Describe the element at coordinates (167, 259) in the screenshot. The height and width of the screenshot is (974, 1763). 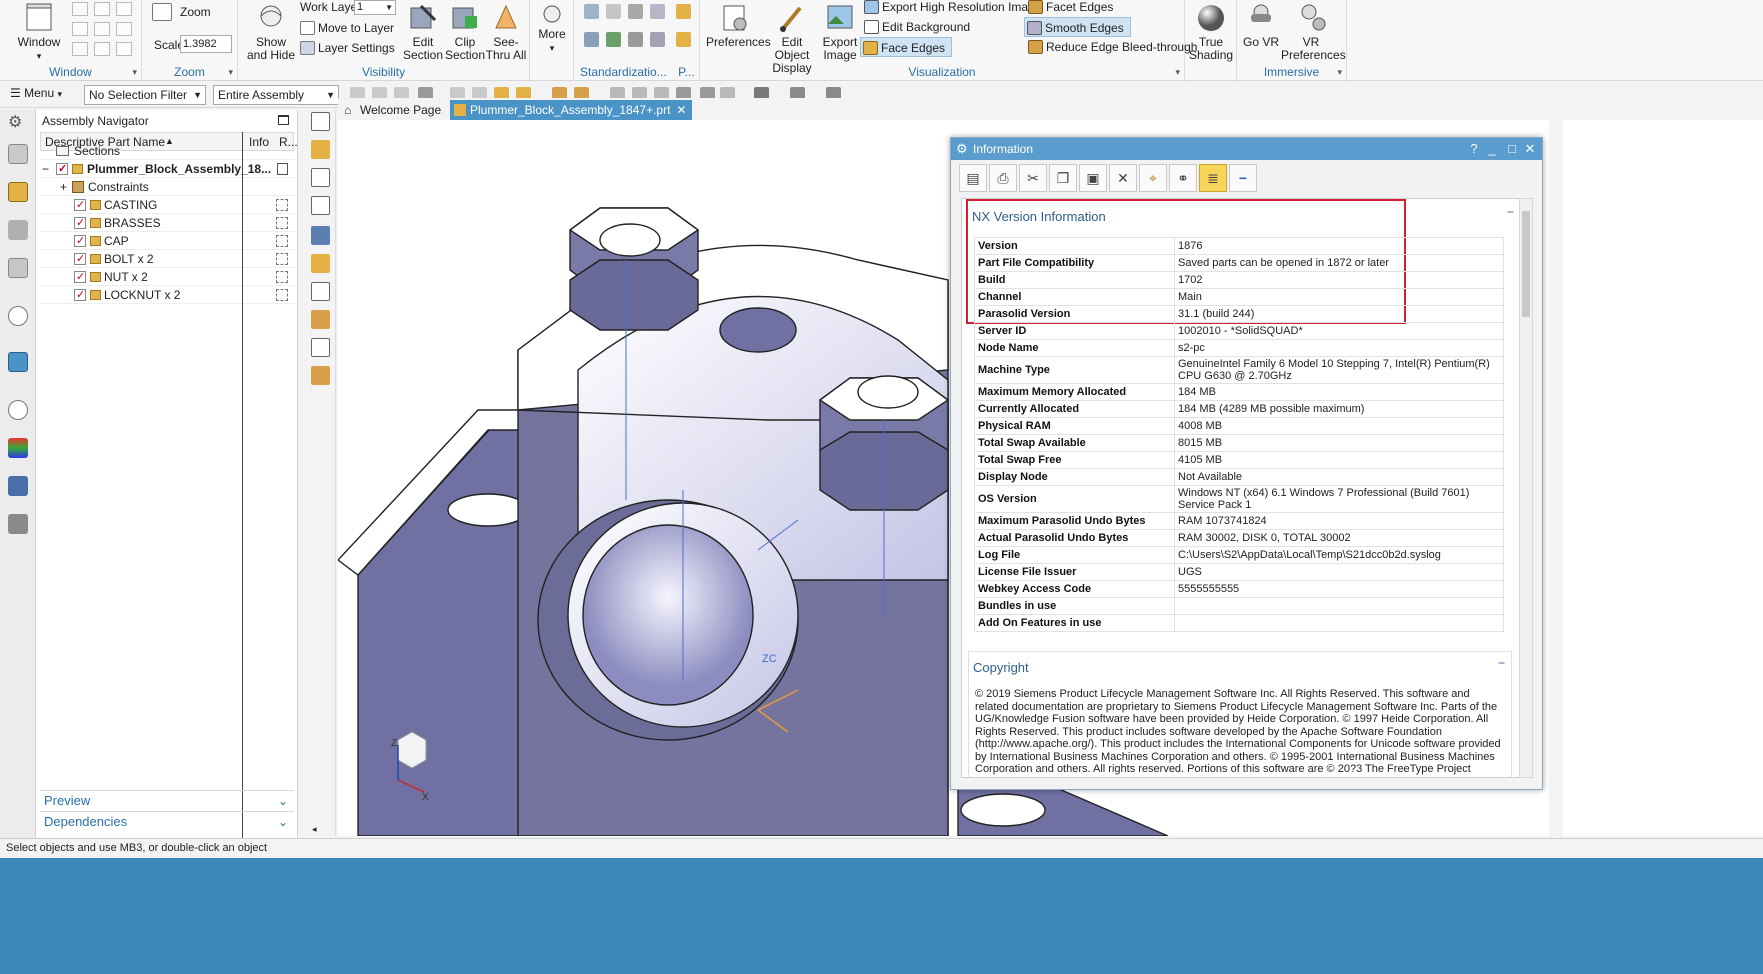
I see `tree-row-part: BOLT x 2` at that location.